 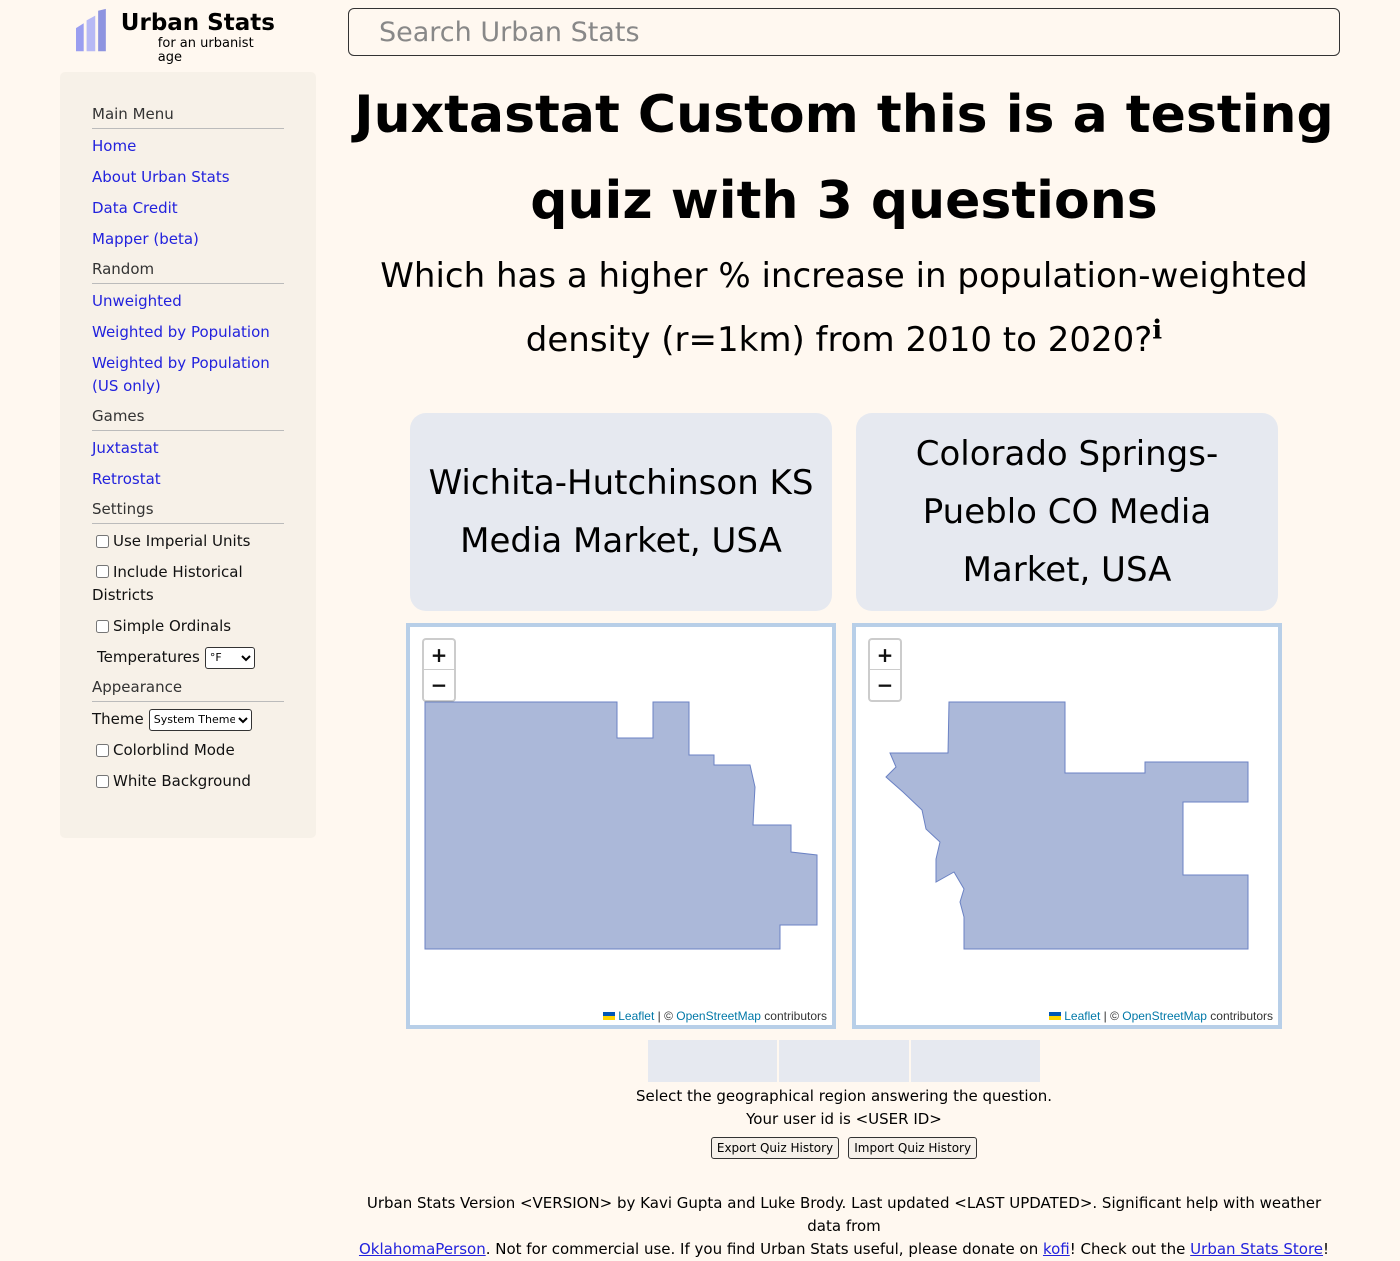 I want to click on quiz-history-buttons: Export Quiz History Import Quiz History, so click(x=844, y=1148).